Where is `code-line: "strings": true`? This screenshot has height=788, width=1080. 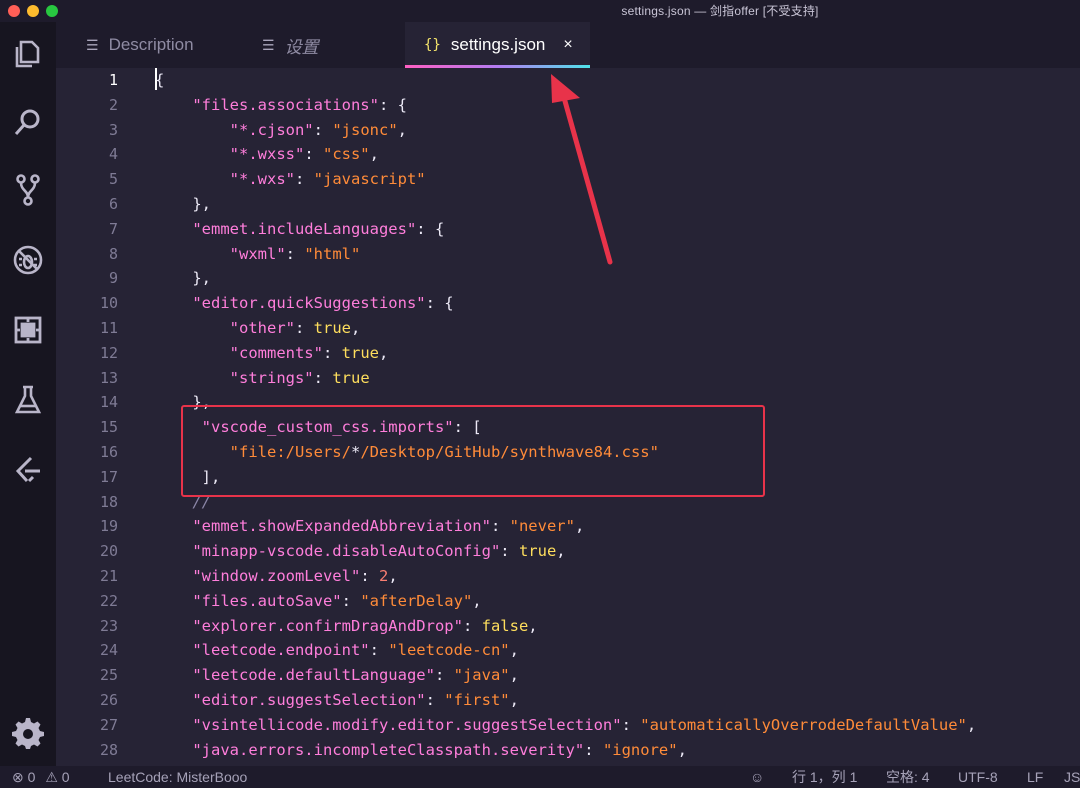
code-line: "strings": true is located at coordinates (299, 377).